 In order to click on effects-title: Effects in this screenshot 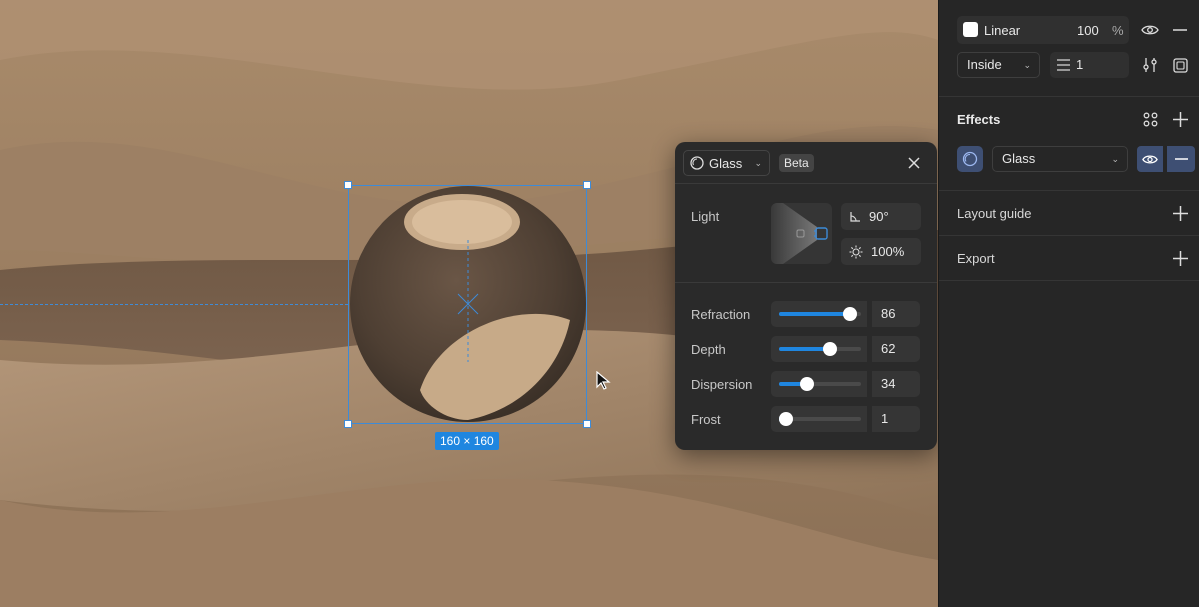, I will do `click(979, 119)`.